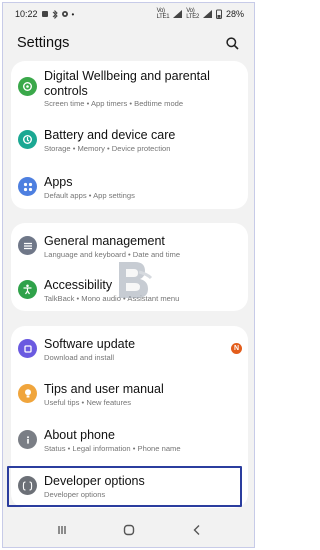 This screenshot has height=550, width=320. Describe the element at coordinates (112, 448) in the screenshot. I see `settings-item-subtitle: Status • Legal information • Phone name` at that location.